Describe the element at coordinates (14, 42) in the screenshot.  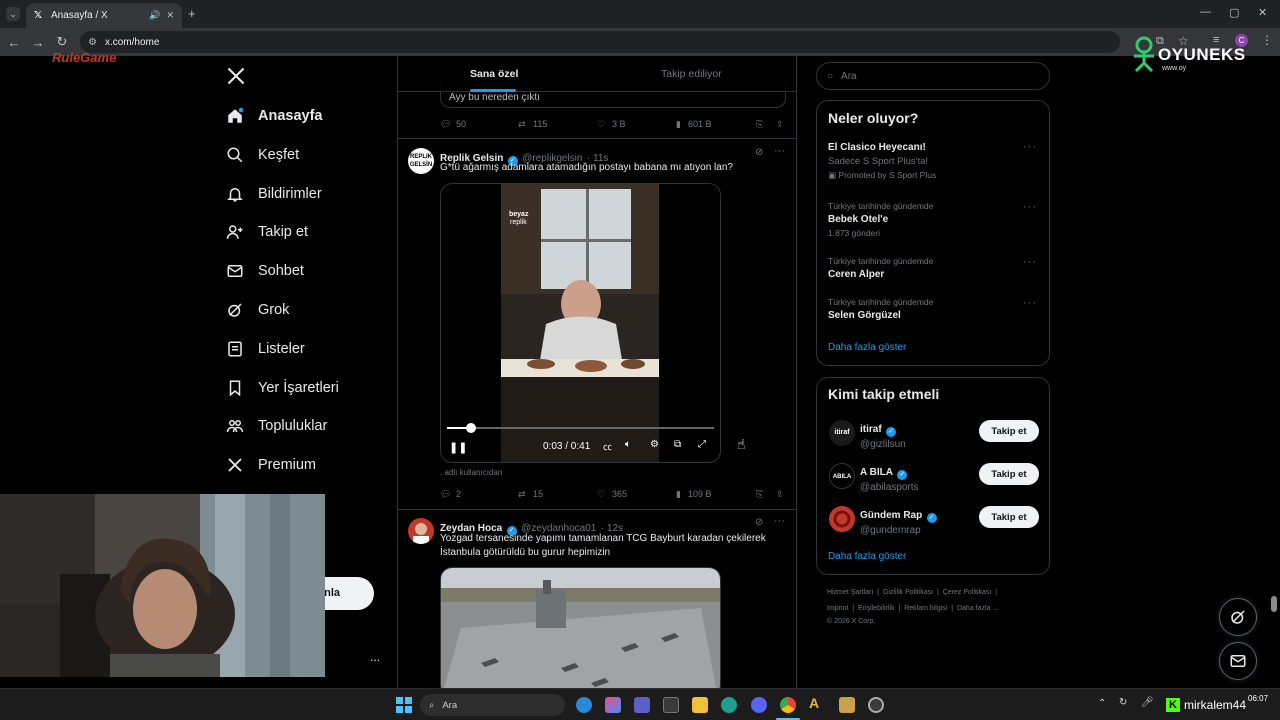
I see `back-icon: ←` at that location.